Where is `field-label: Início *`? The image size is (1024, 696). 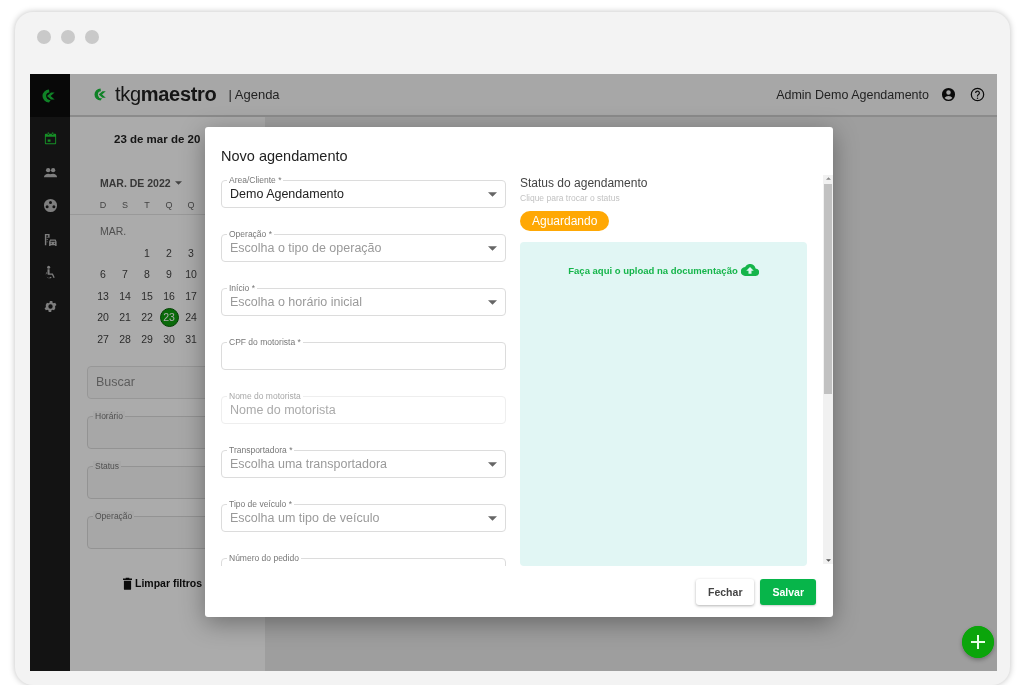 field-label: Início * is located at coordinates (242, 288).